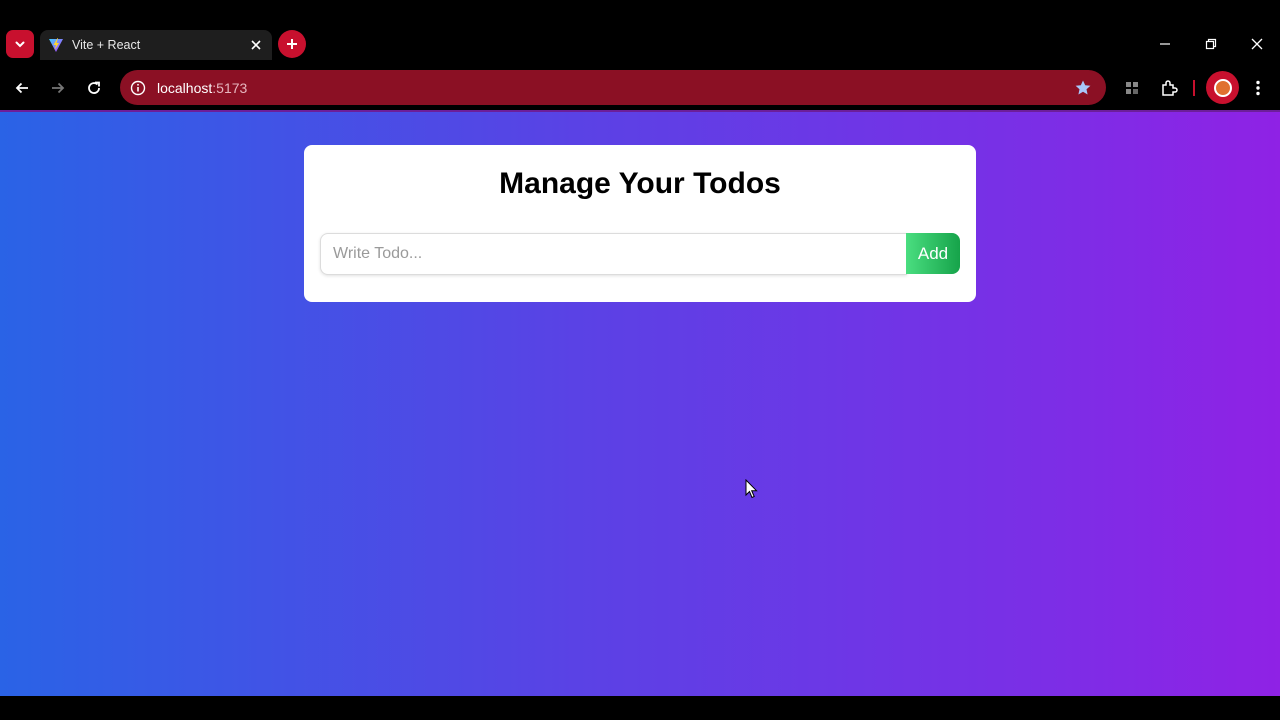  I want to click on url-host: localhost, so click(185, 87).